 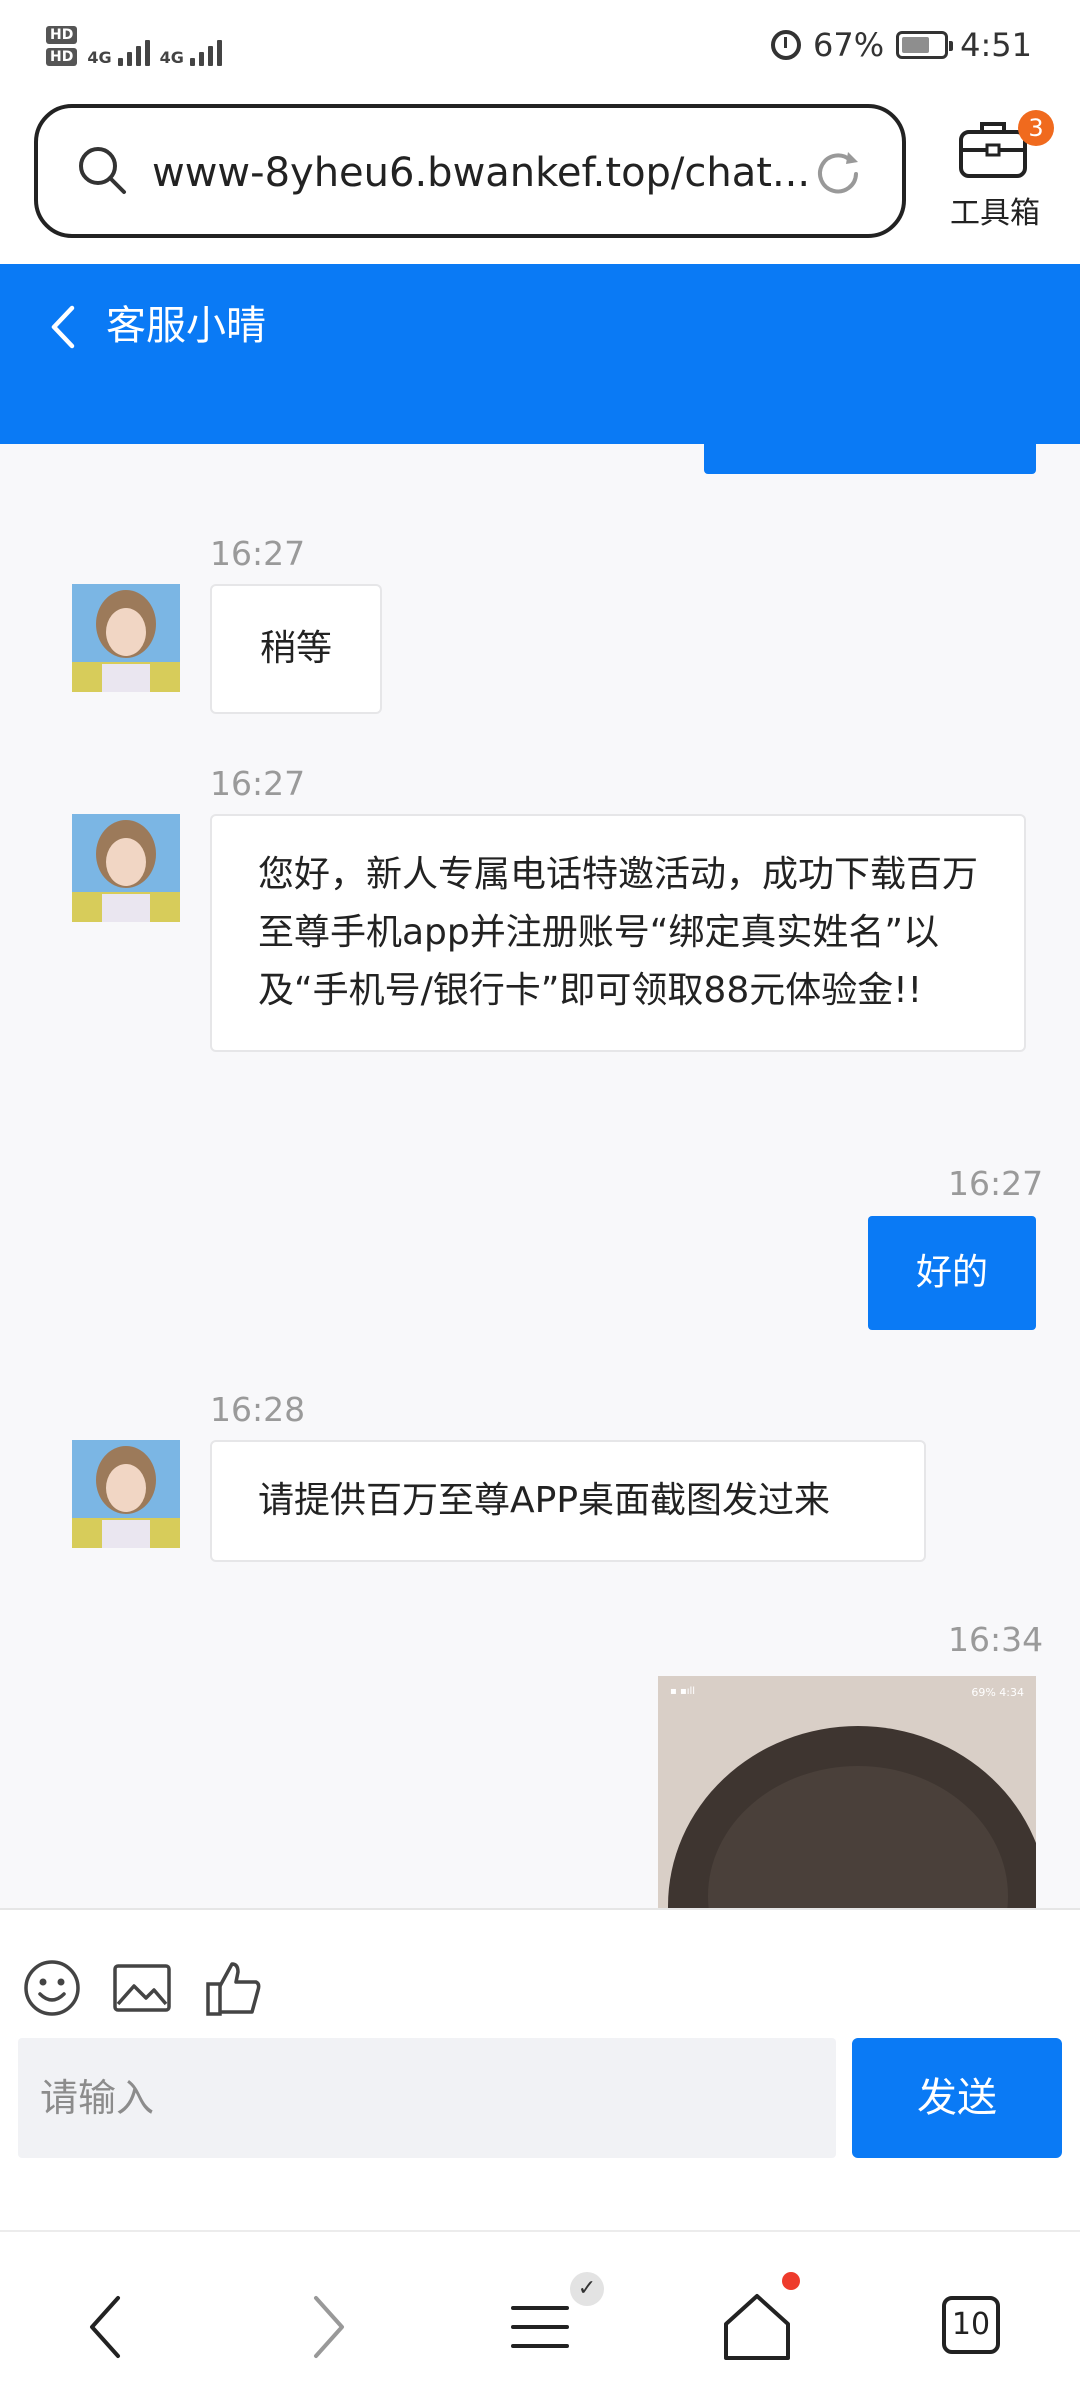 What do you see at coordinates (191, 53) in the screenshot?
I see `signal-2-icon: 4G` at bounding box center [191, 53].